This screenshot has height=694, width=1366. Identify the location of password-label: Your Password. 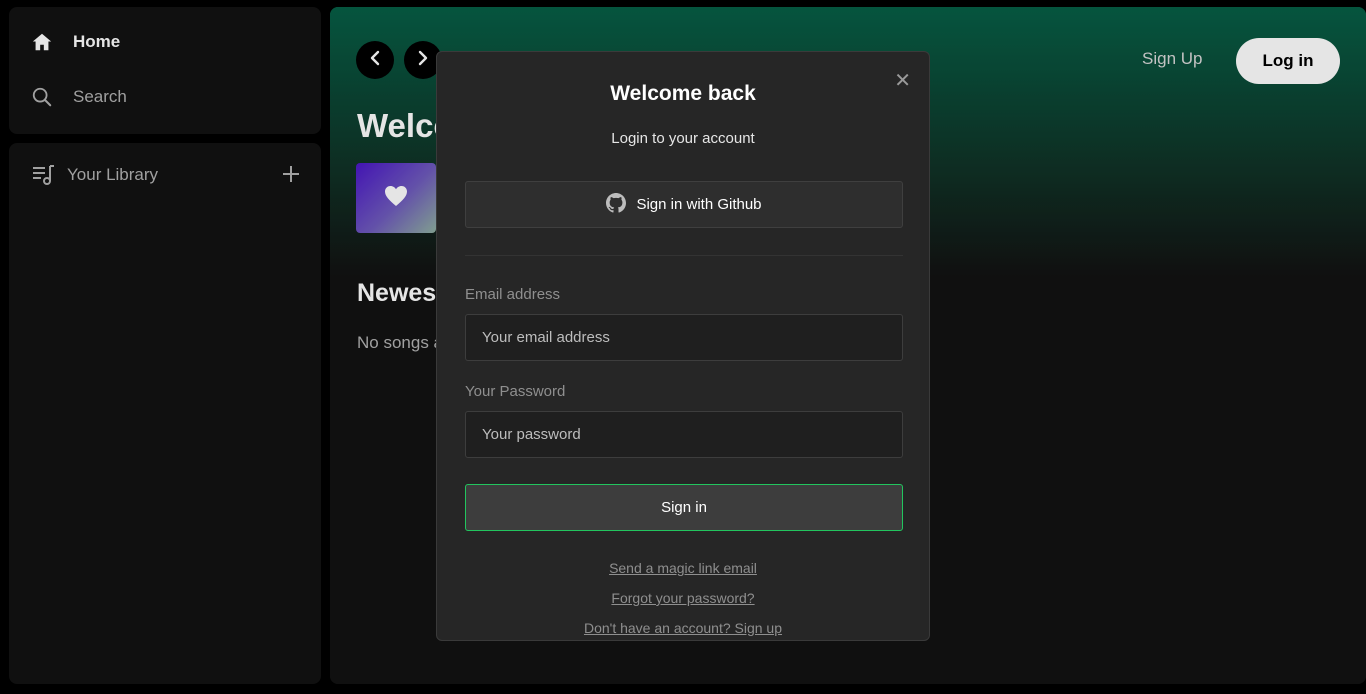
(515, 391).